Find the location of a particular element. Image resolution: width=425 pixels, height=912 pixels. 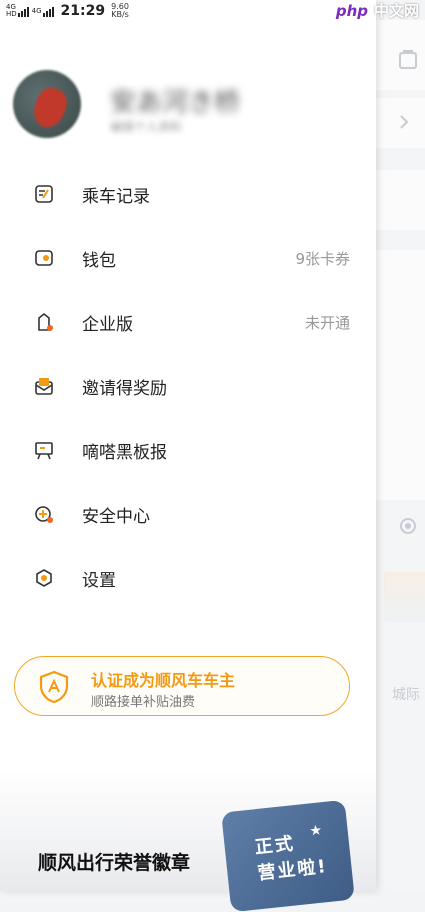

network-type-2: 4G is located at coordinates (36, 10).